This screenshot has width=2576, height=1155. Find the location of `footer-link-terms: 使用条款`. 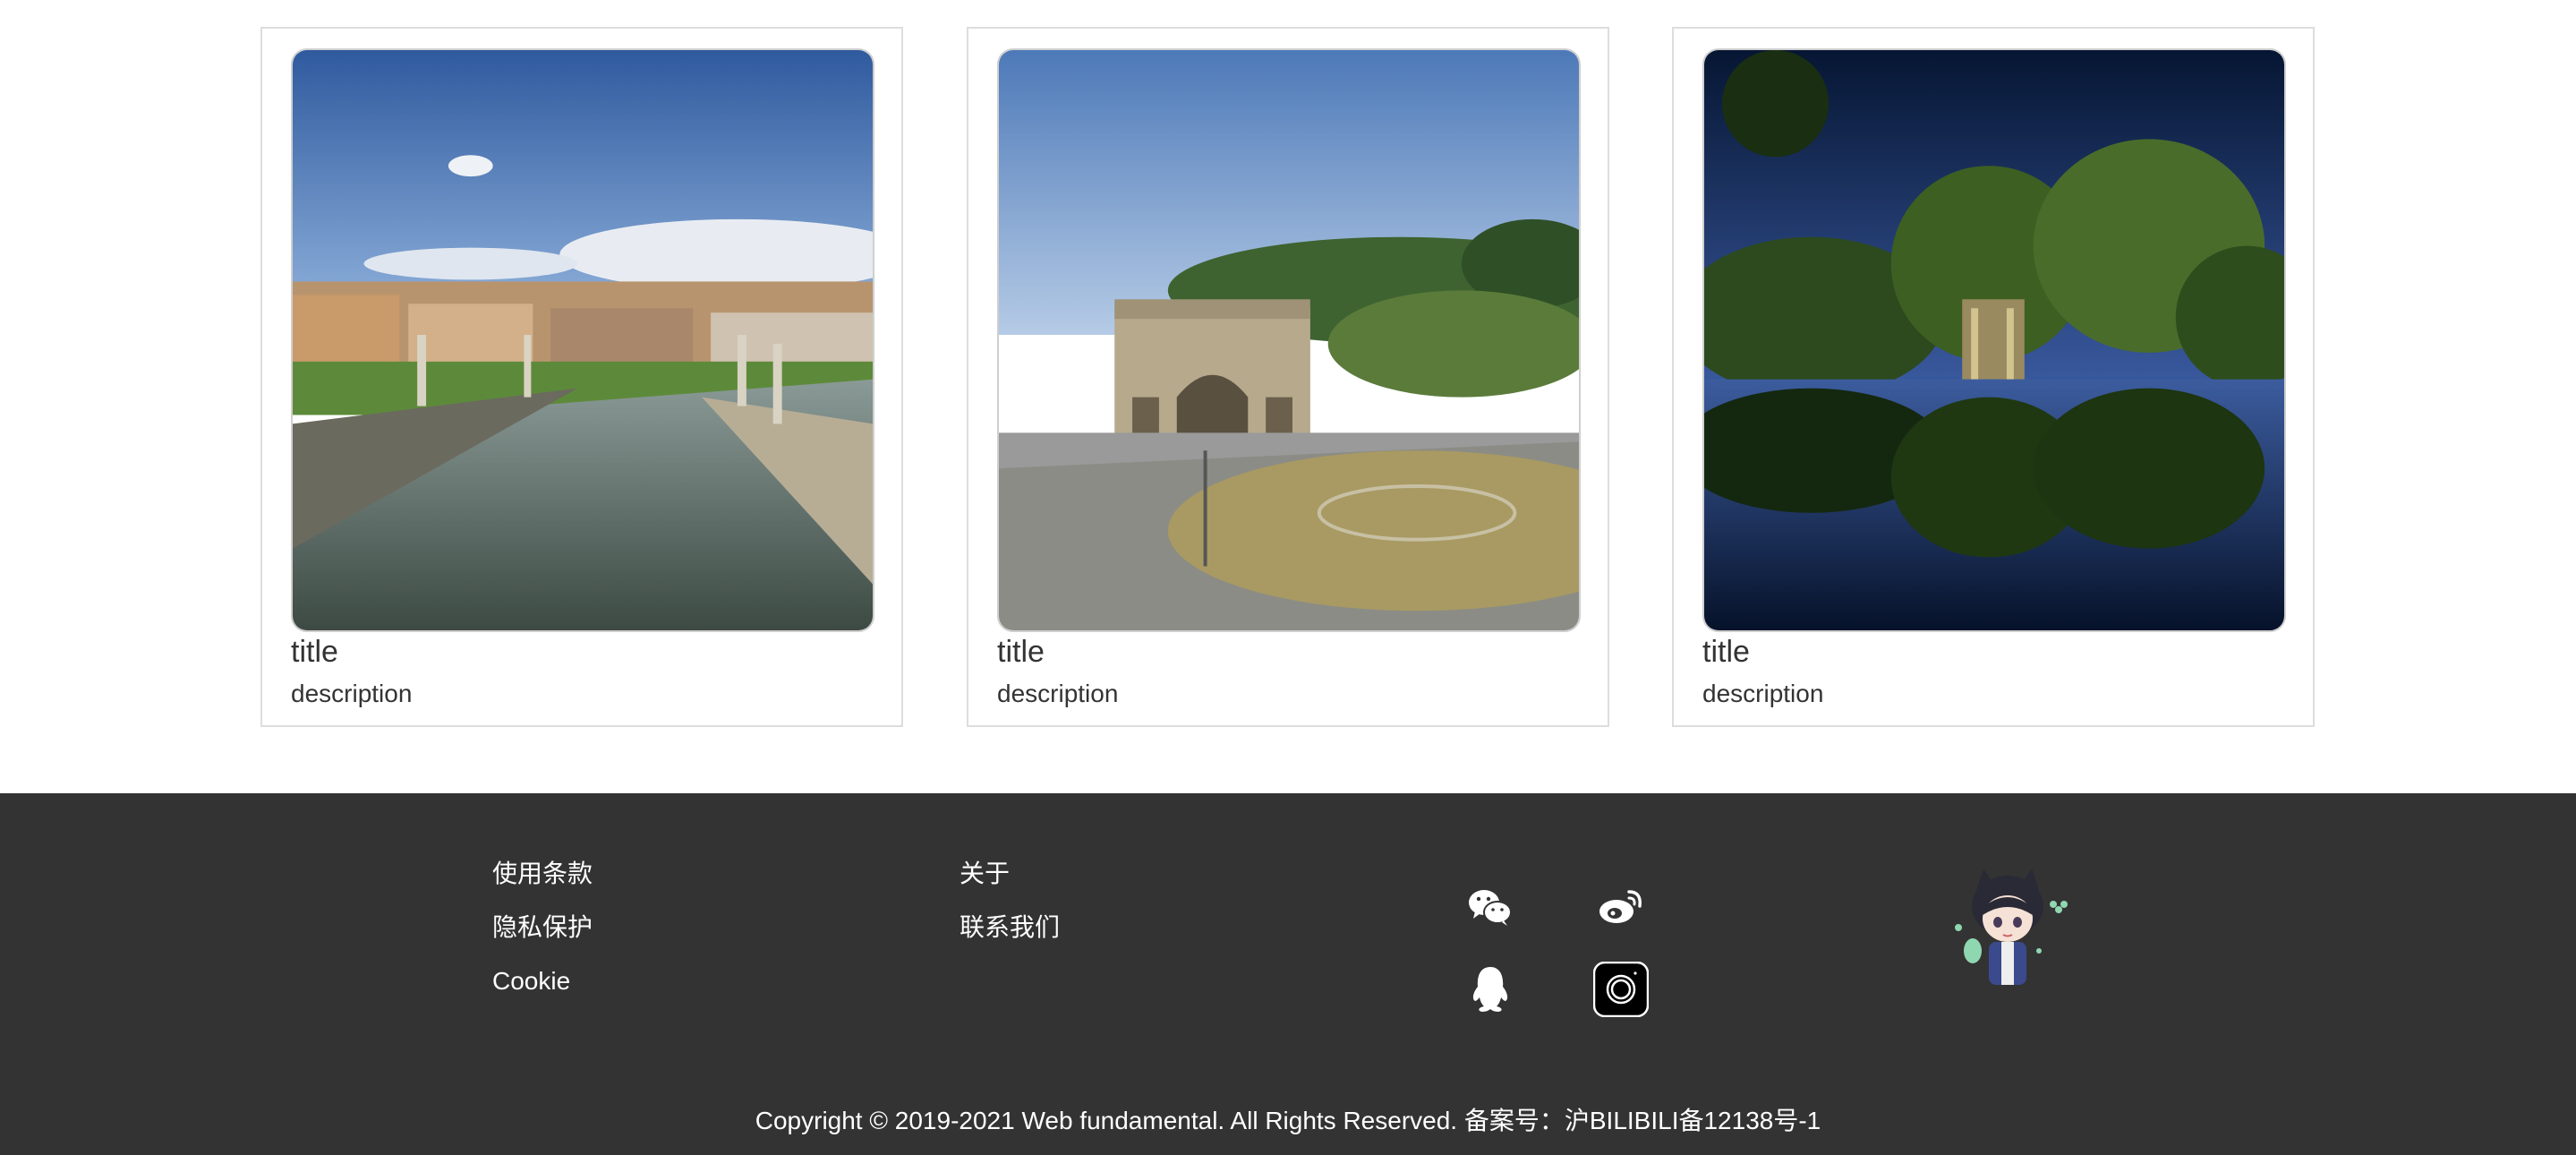

footer-link-terms: 使用条款 is located at coordinates (542, 874).